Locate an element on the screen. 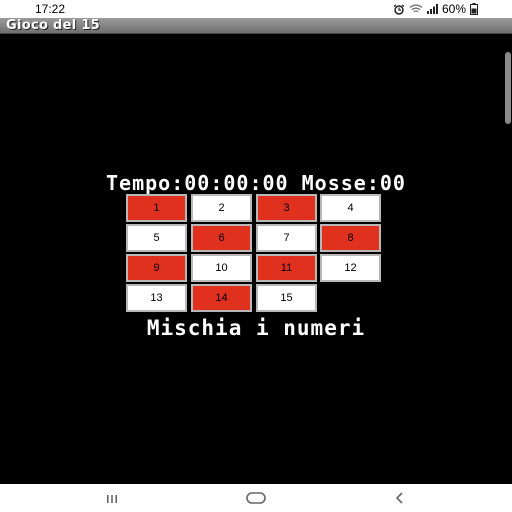  tile-5: 5 is located at coordinates (156, 238).